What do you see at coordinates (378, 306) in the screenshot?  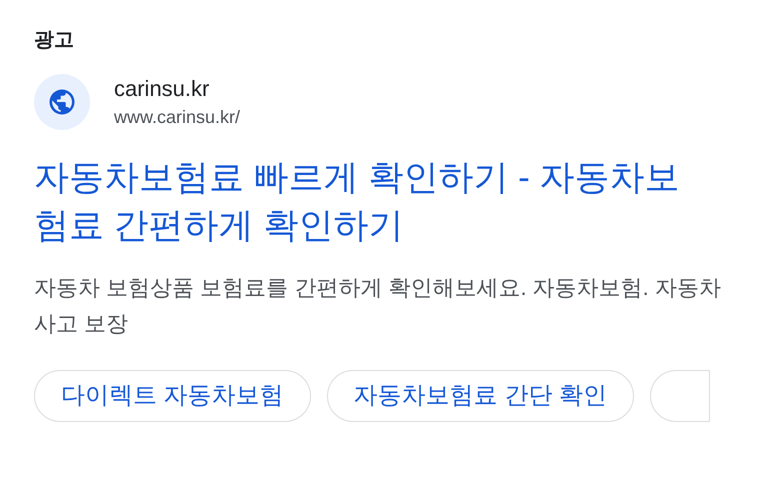 I see `ad-description: 자동차 보험상품 보험료를 간편하게 확인해보세요. 자동차보험. 자동차사고 보장` at bounding box center [378, 306].